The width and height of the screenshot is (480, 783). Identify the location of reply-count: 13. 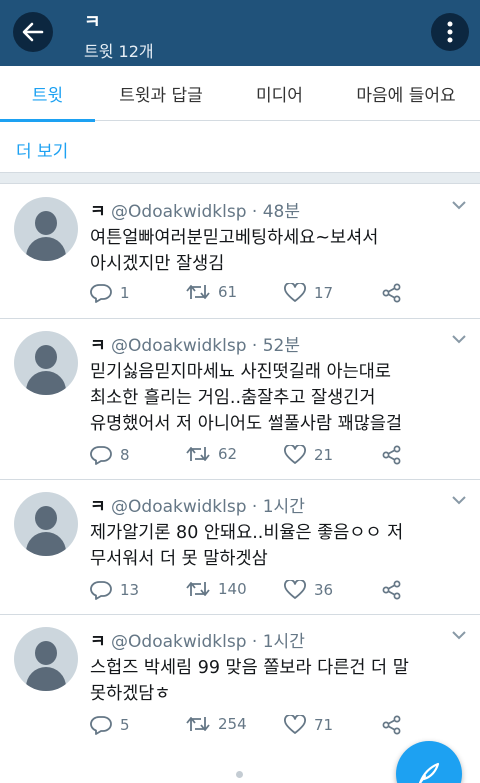
(130, 590).